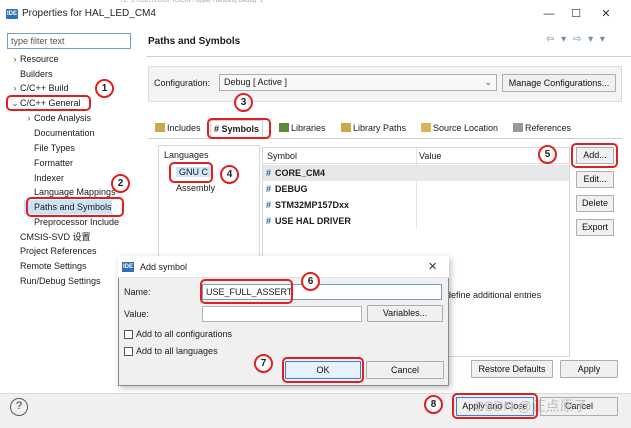  Describe the element at coordinates (373, 129) in the screenshot. I see `tab-library-paths: Library Paths` at that location.